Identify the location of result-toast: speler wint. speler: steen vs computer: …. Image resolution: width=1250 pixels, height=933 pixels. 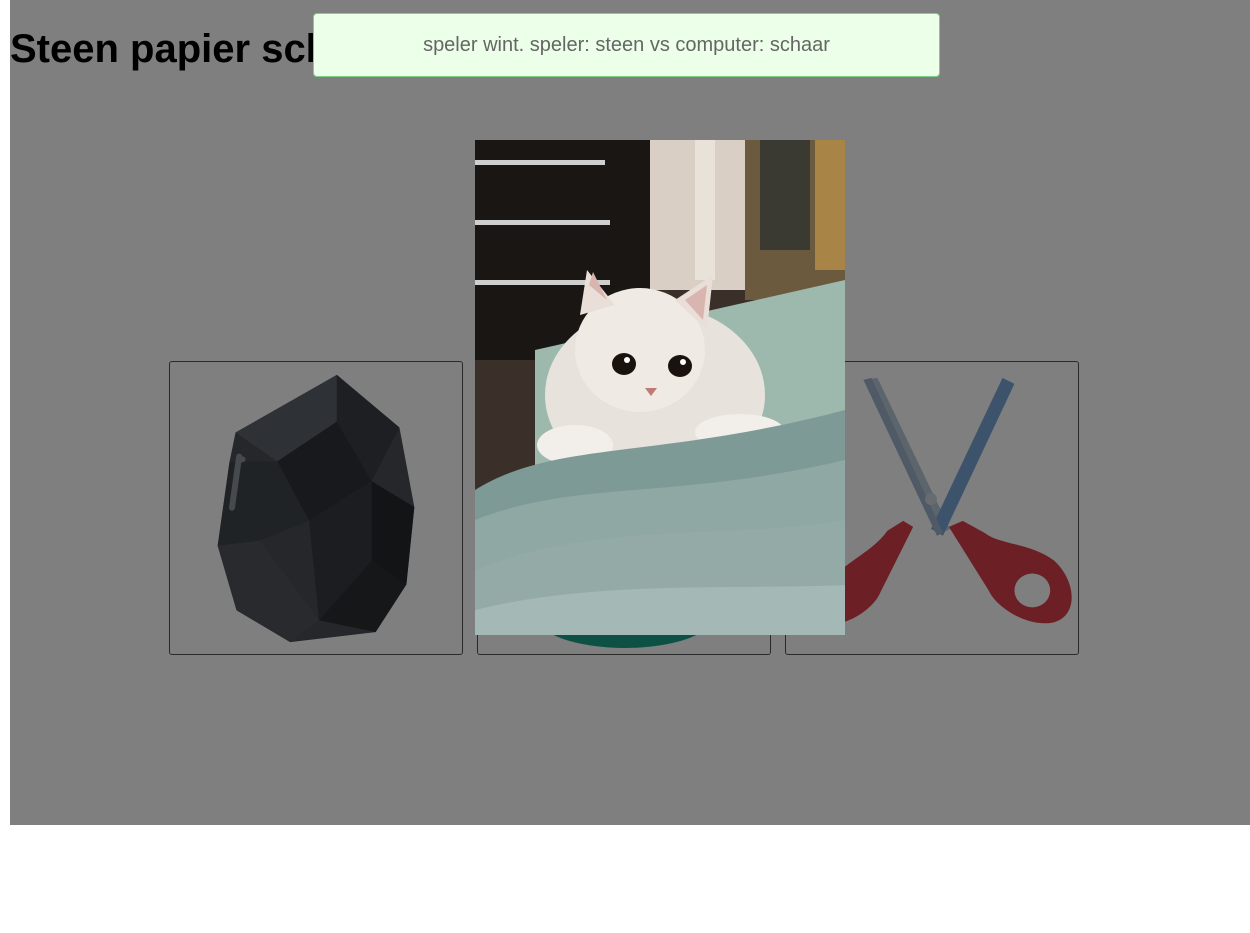
(626, 45).